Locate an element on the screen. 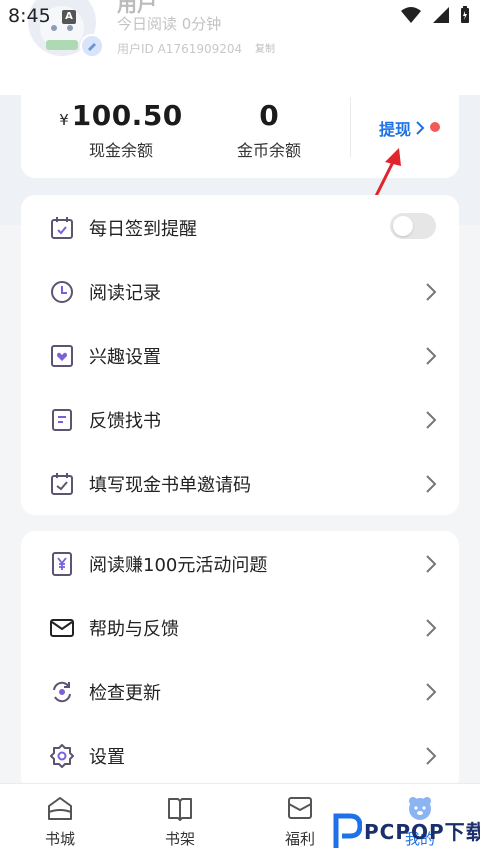 This screenshot has width=480, height=854. mail-icon is located at coordinates (62, 628).